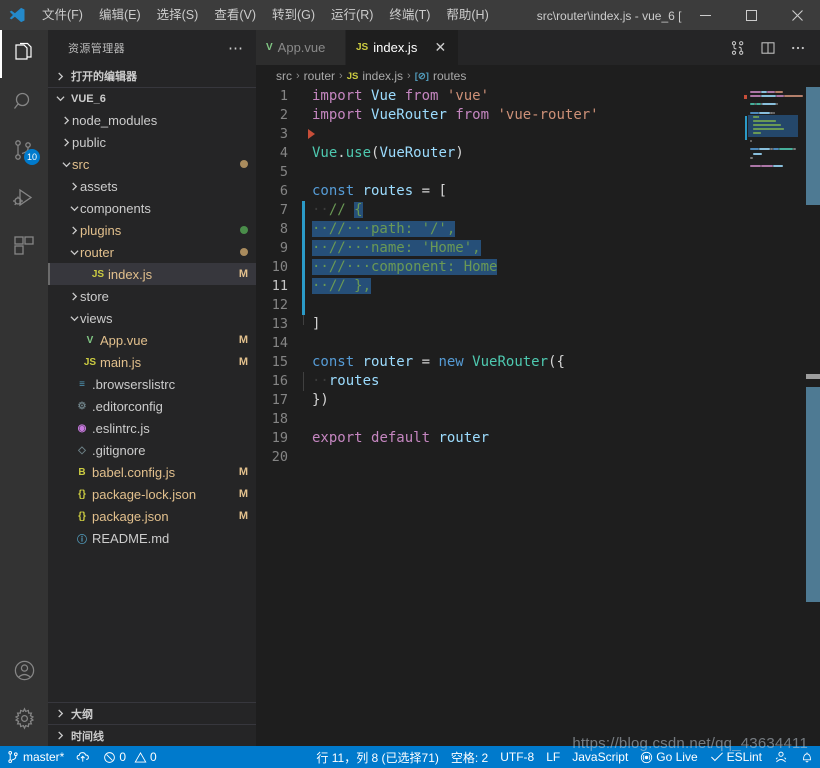 Image resolution: width=820 pixels, height=768 pixels. What do you see at coordinates (24, 150) in the screenshot?
I see `source-control-icon: 10` at bounding box center [24, 150].